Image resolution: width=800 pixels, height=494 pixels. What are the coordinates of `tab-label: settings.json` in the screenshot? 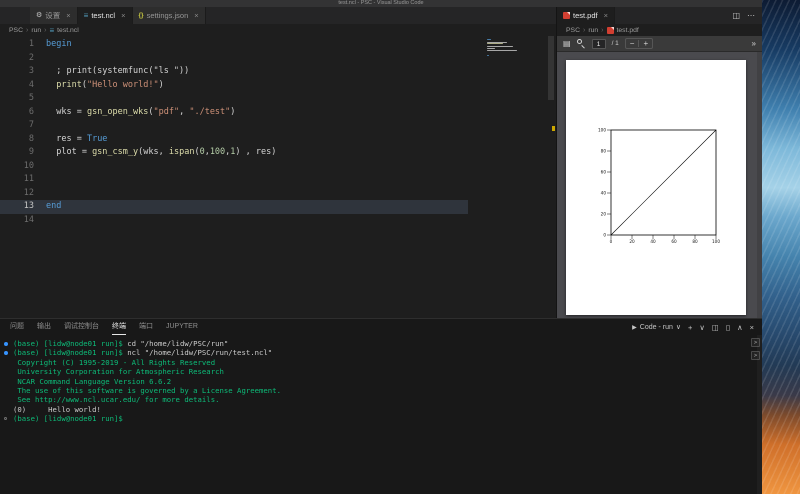 It's located at (167, 15).